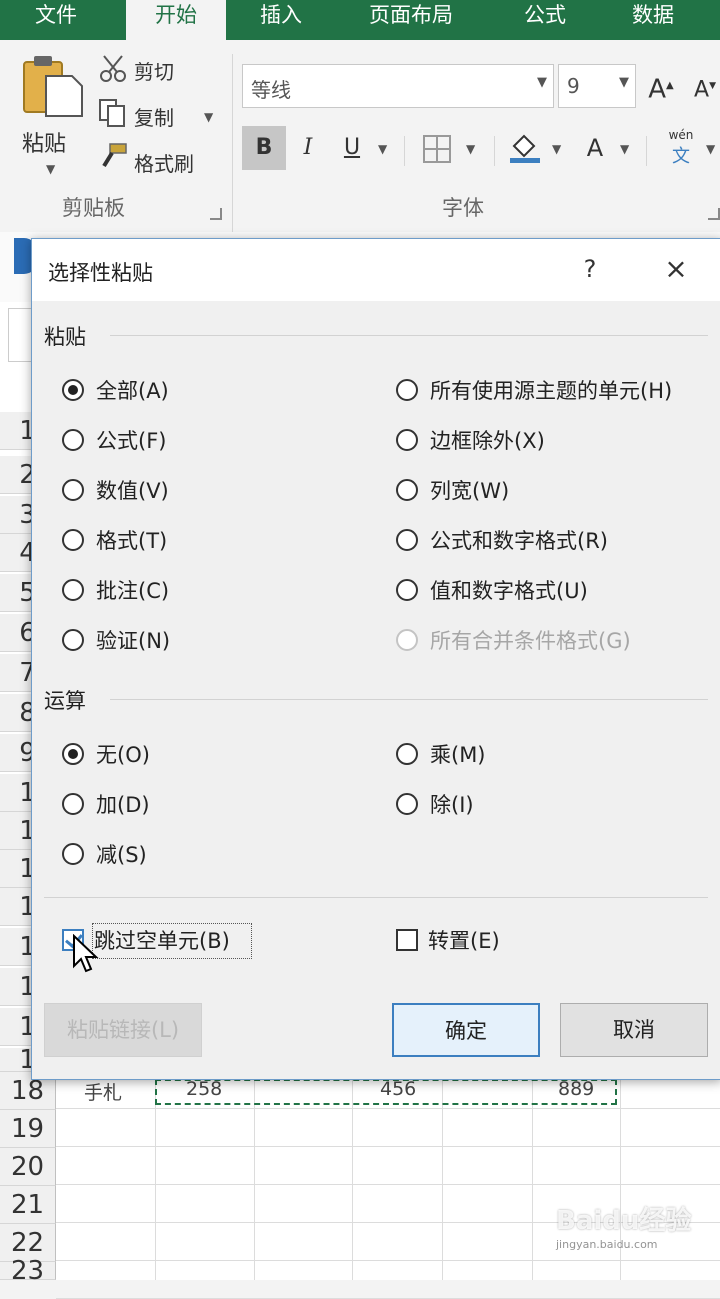  What do you see at coordinates (131, 441) in the screenshot?
I see `radio-label: 公式(F)` at bounding box center [131, 441].